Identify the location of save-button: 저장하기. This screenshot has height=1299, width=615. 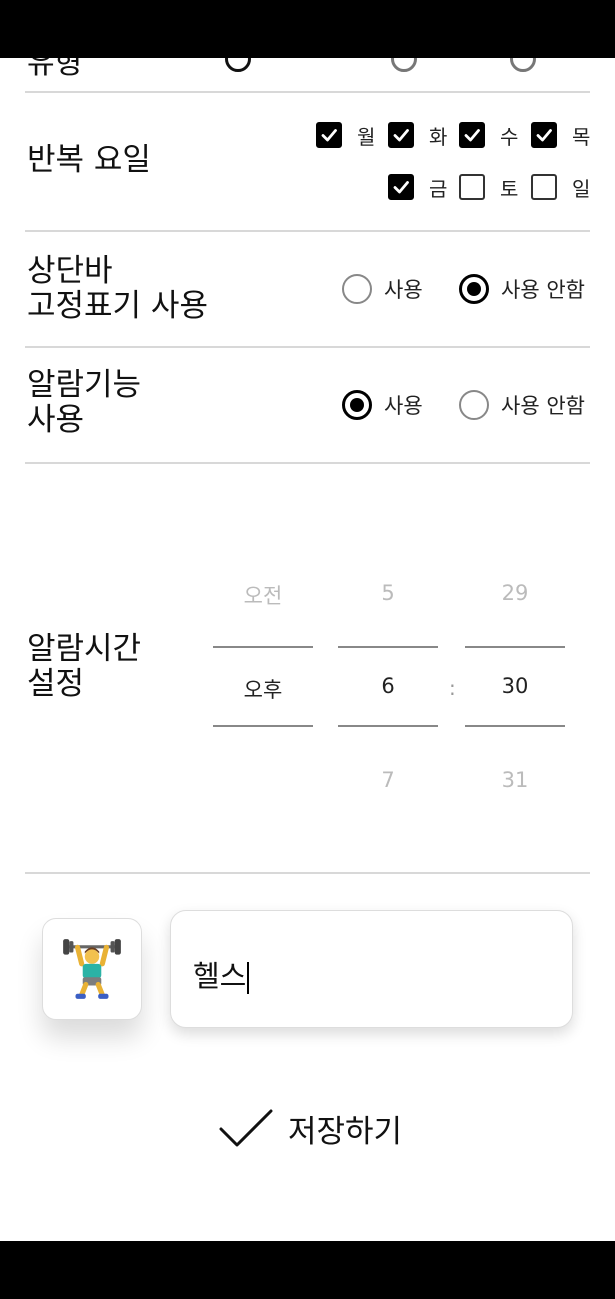
(310, 1128).